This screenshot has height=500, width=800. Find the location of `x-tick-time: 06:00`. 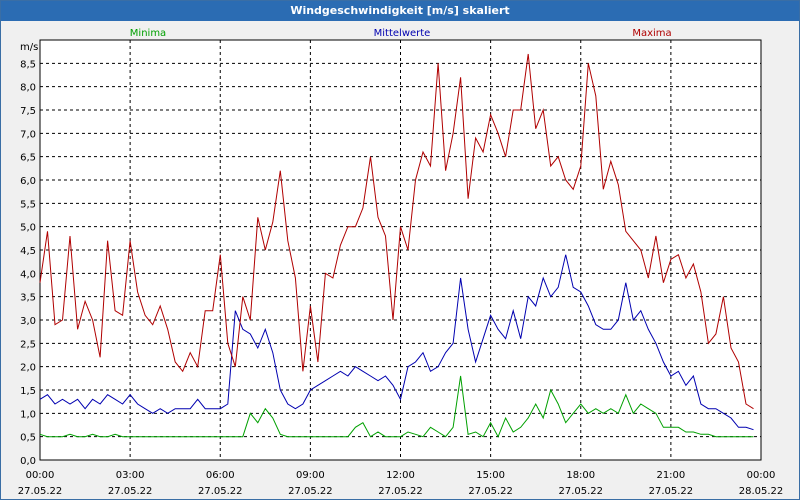

x-tick-time: 06:00 is located at coordinates (220, 475).